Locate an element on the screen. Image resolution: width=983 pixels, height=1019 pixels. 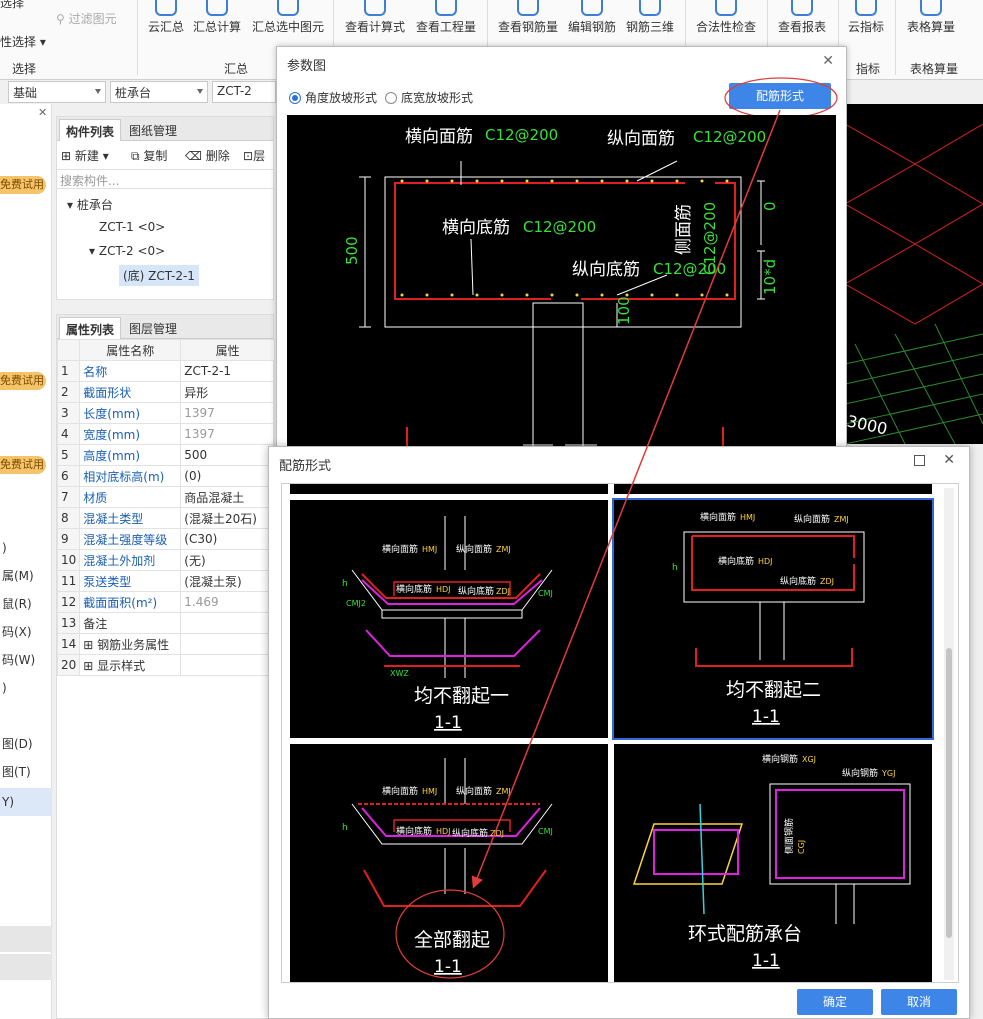
tree-node: ZCT-1 <0> is located at coordinates (132, 227).